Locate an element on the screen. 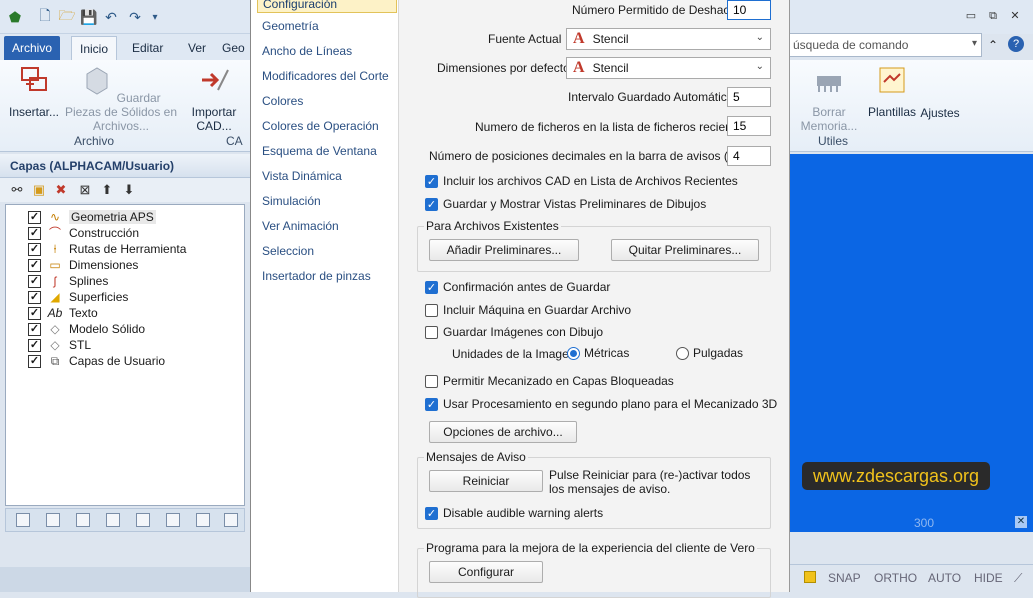 The width and height of the screenshot is (1033, 598). layer-row: ✓ ◢ Superficies is located at coordinates (78, 297).